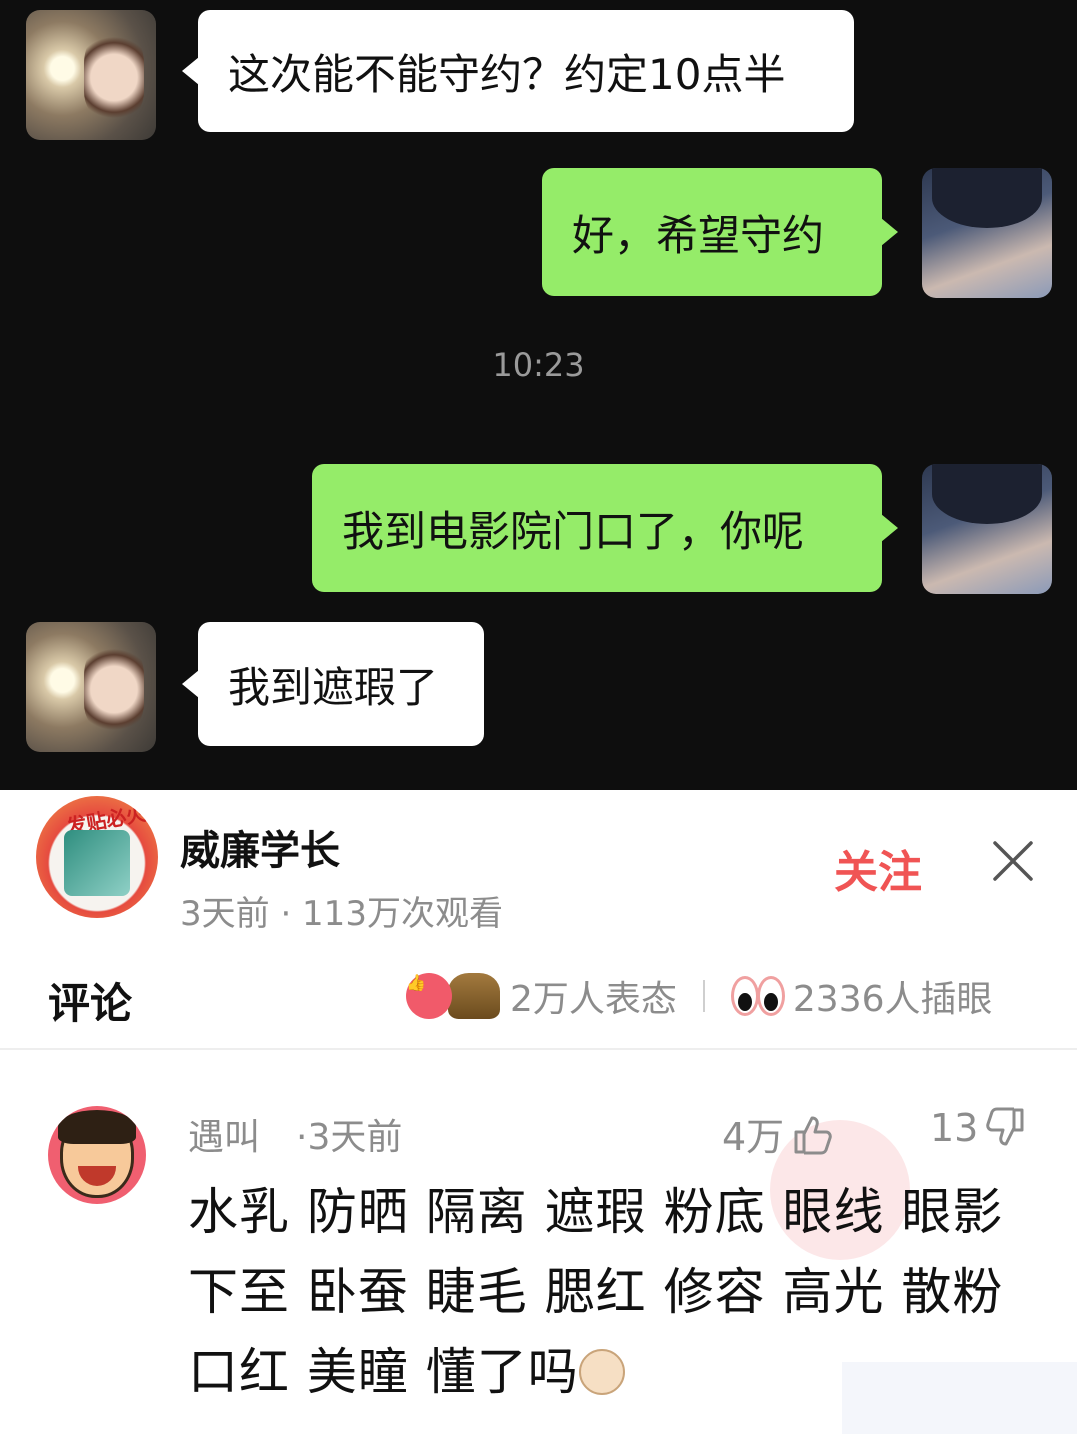 This screenshot has width=1077, height=1434. Describe the element at coordinates (1005, 1126) in the screenshot. I see `thumbs-down-icon` at that location.